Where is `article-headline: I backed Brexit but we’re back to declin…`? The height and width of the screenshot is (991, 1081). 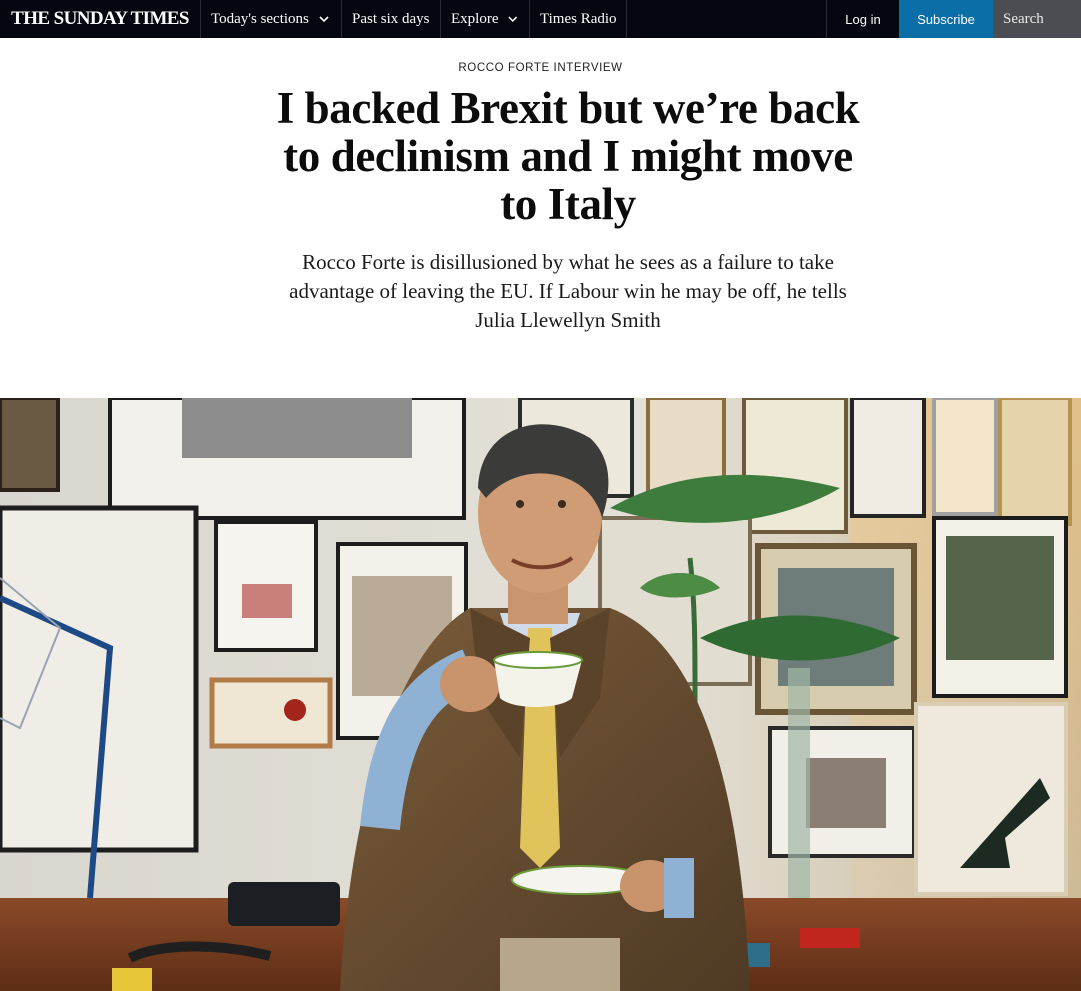
article-headline: I backed Brexit but we’re back to declin… is located at coordinates (568, 156).